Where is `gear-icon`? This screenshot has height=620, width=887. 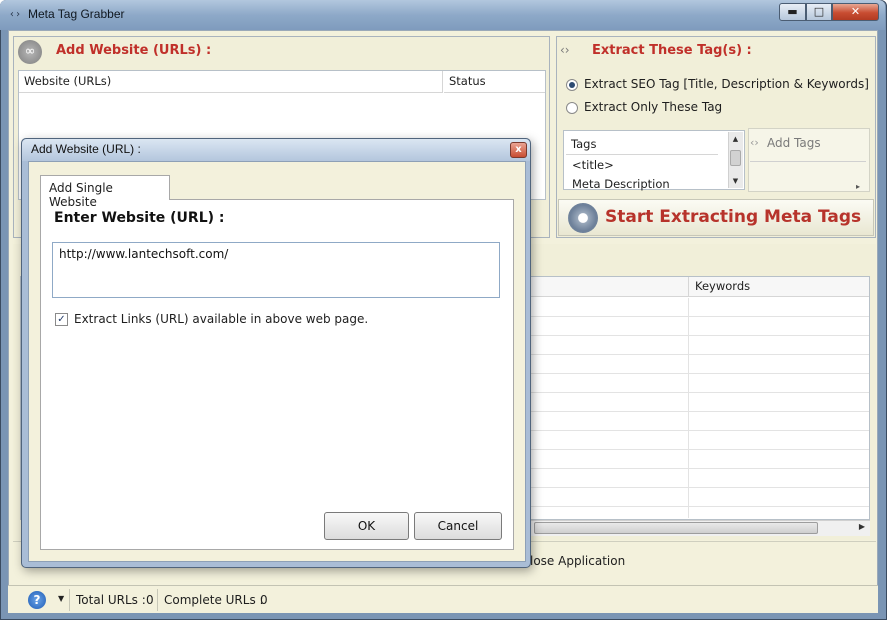
gear-icon is located at coordinates (583, 218).